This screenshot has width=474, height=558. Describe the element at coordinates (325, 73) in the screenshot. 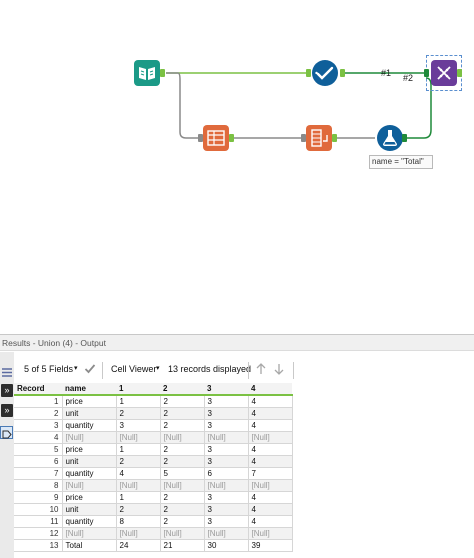

I see `select-tool` at that location.